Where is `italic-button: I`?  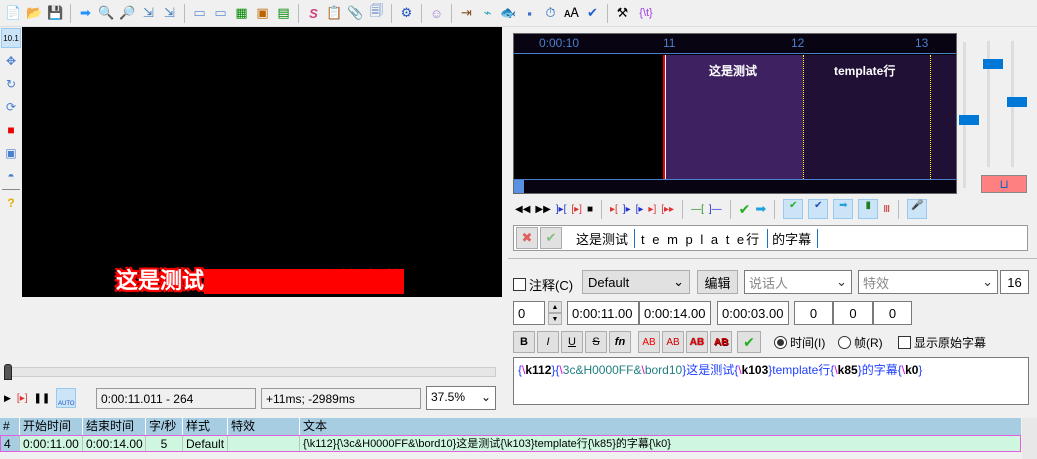 italic-button: I is located at coordinates (548, 342).